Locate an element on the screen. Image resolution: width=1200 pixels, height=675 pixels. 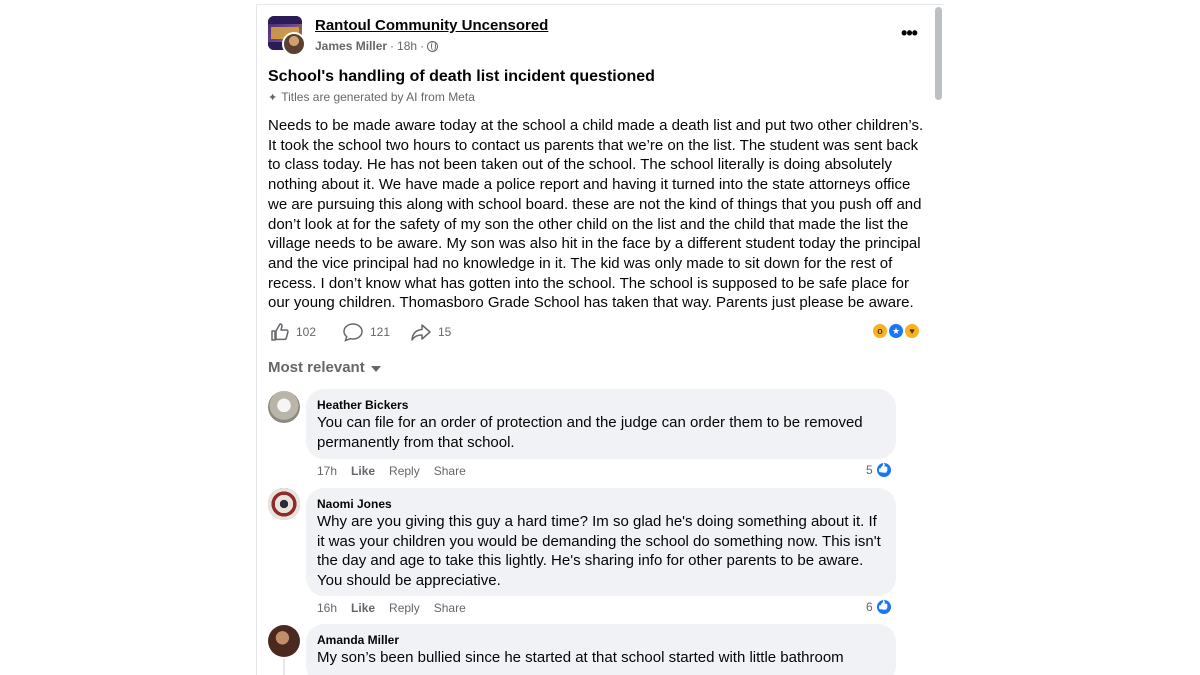
ai-title-note: ✦ Titles are generated by AI from Meta is located at coordinates (371, 97).